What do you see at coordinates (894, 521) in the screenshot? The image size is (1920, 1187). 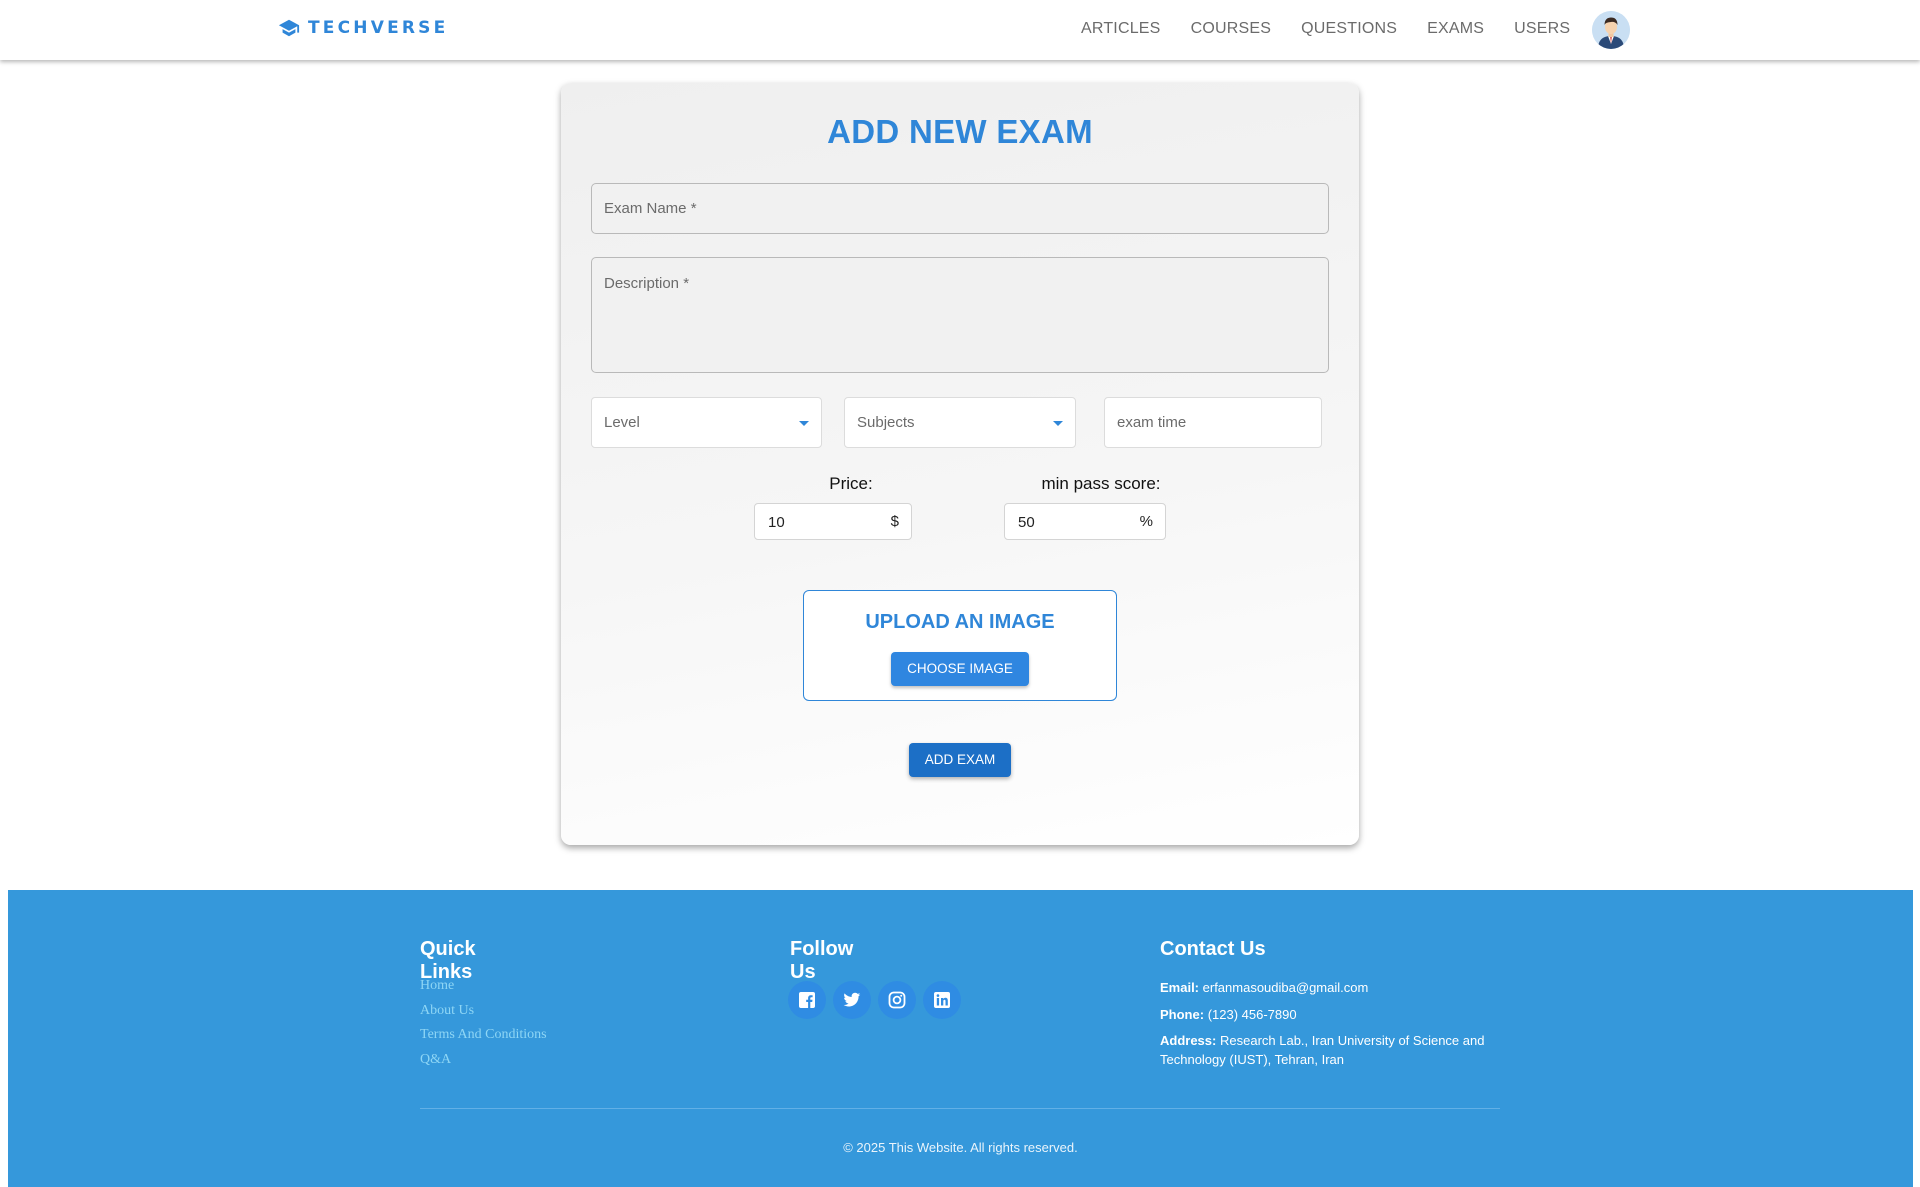 I see `price-unit: $` at bounding box center [894, 521].